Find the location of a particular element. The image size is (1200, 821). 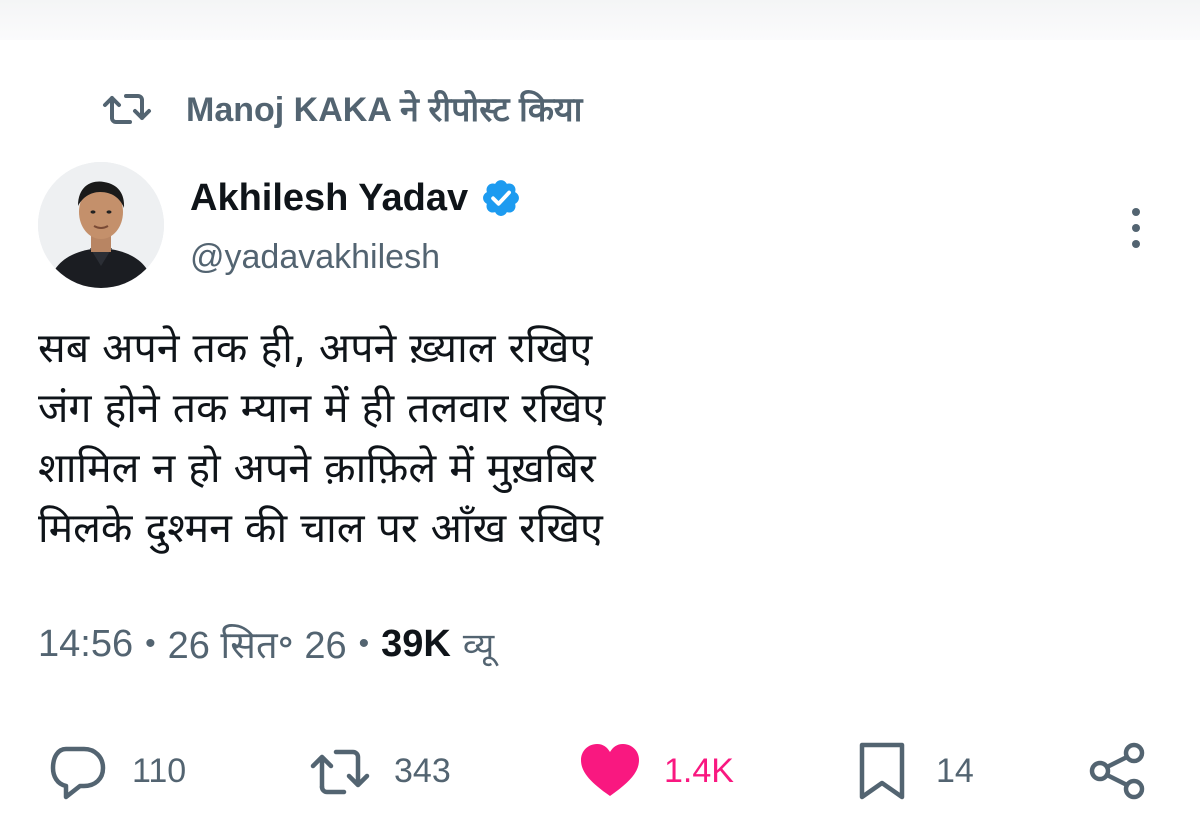

verified-badge-icon is located at coordinates (501, 198).